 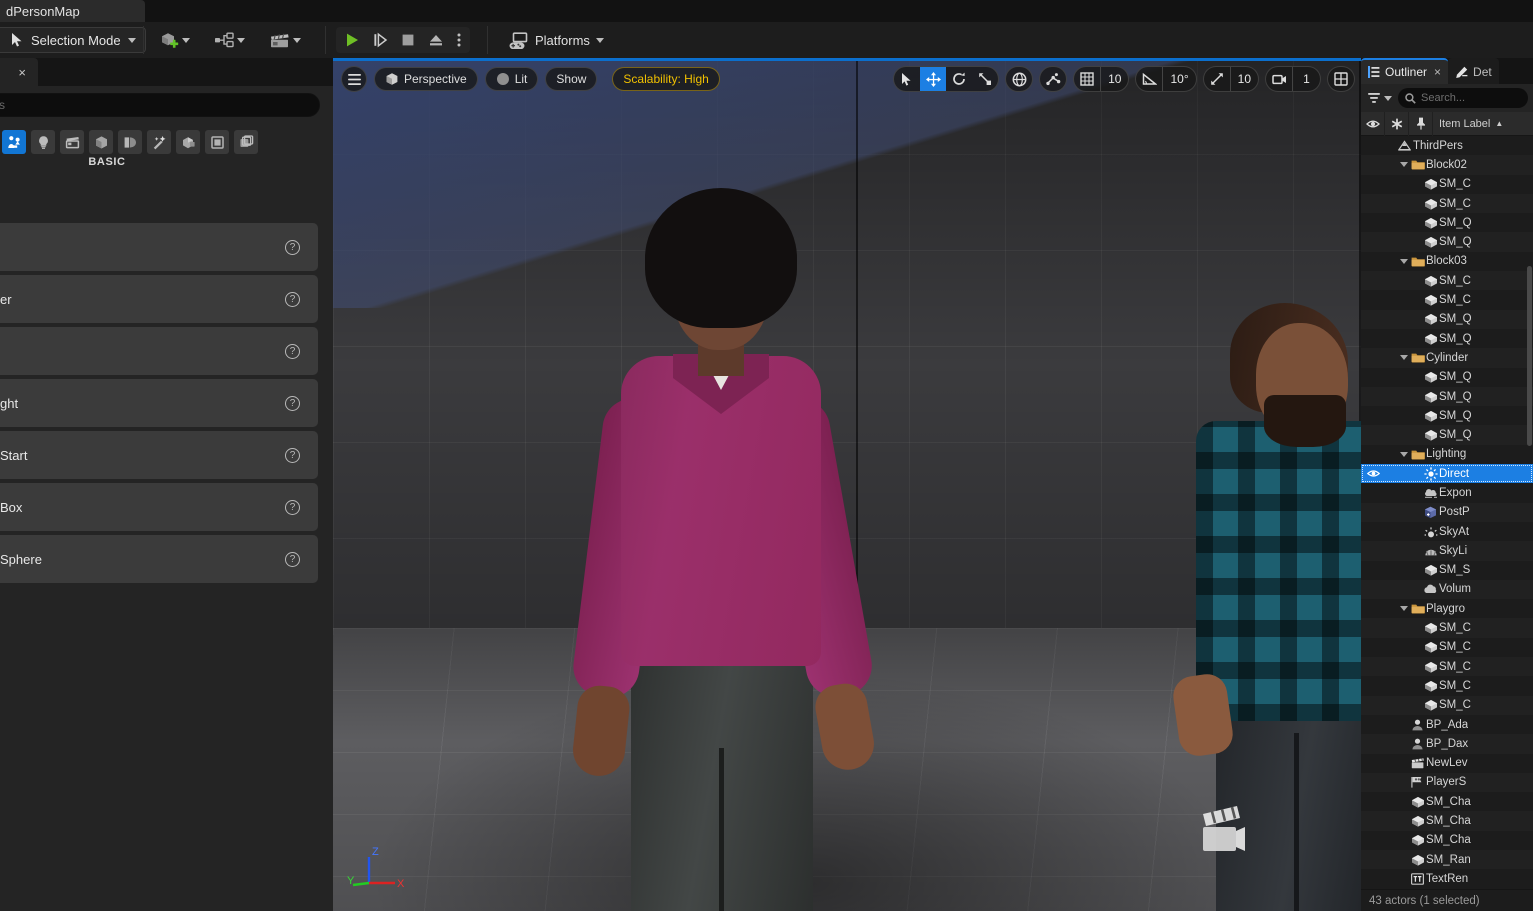 What do you see at coordinates (1421, 123) in the screenshot?
I see `column-pin` at bounding box center [1421, 123].